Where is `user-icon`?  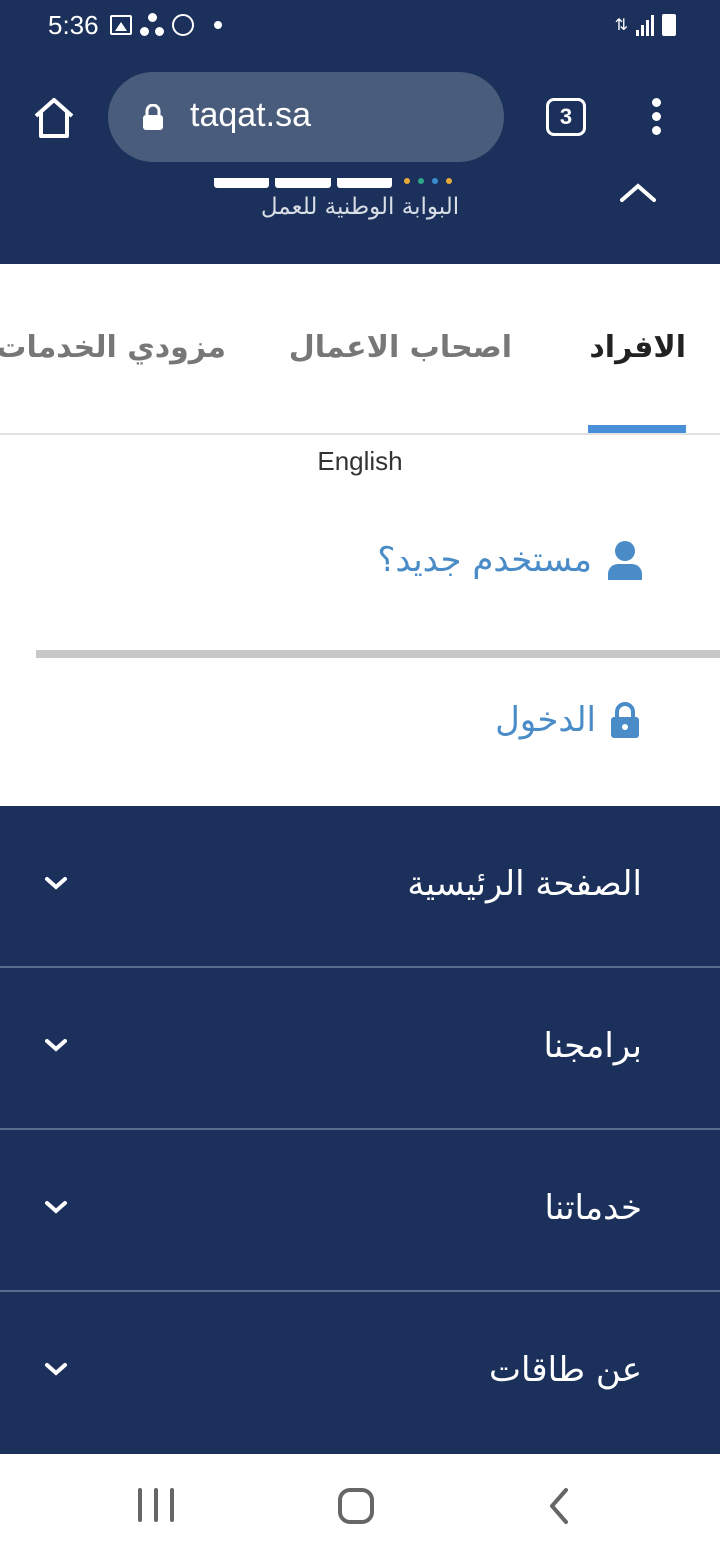
user-icon is located at coordinates (625, 560).